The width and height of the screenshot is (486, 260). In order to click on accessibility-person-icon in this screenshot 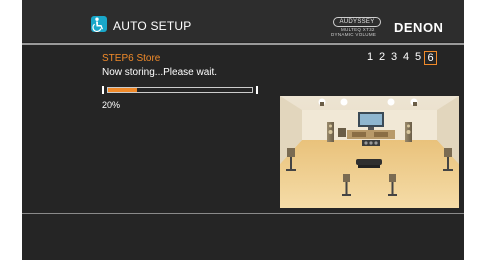, I will do `click(99, 24)`.